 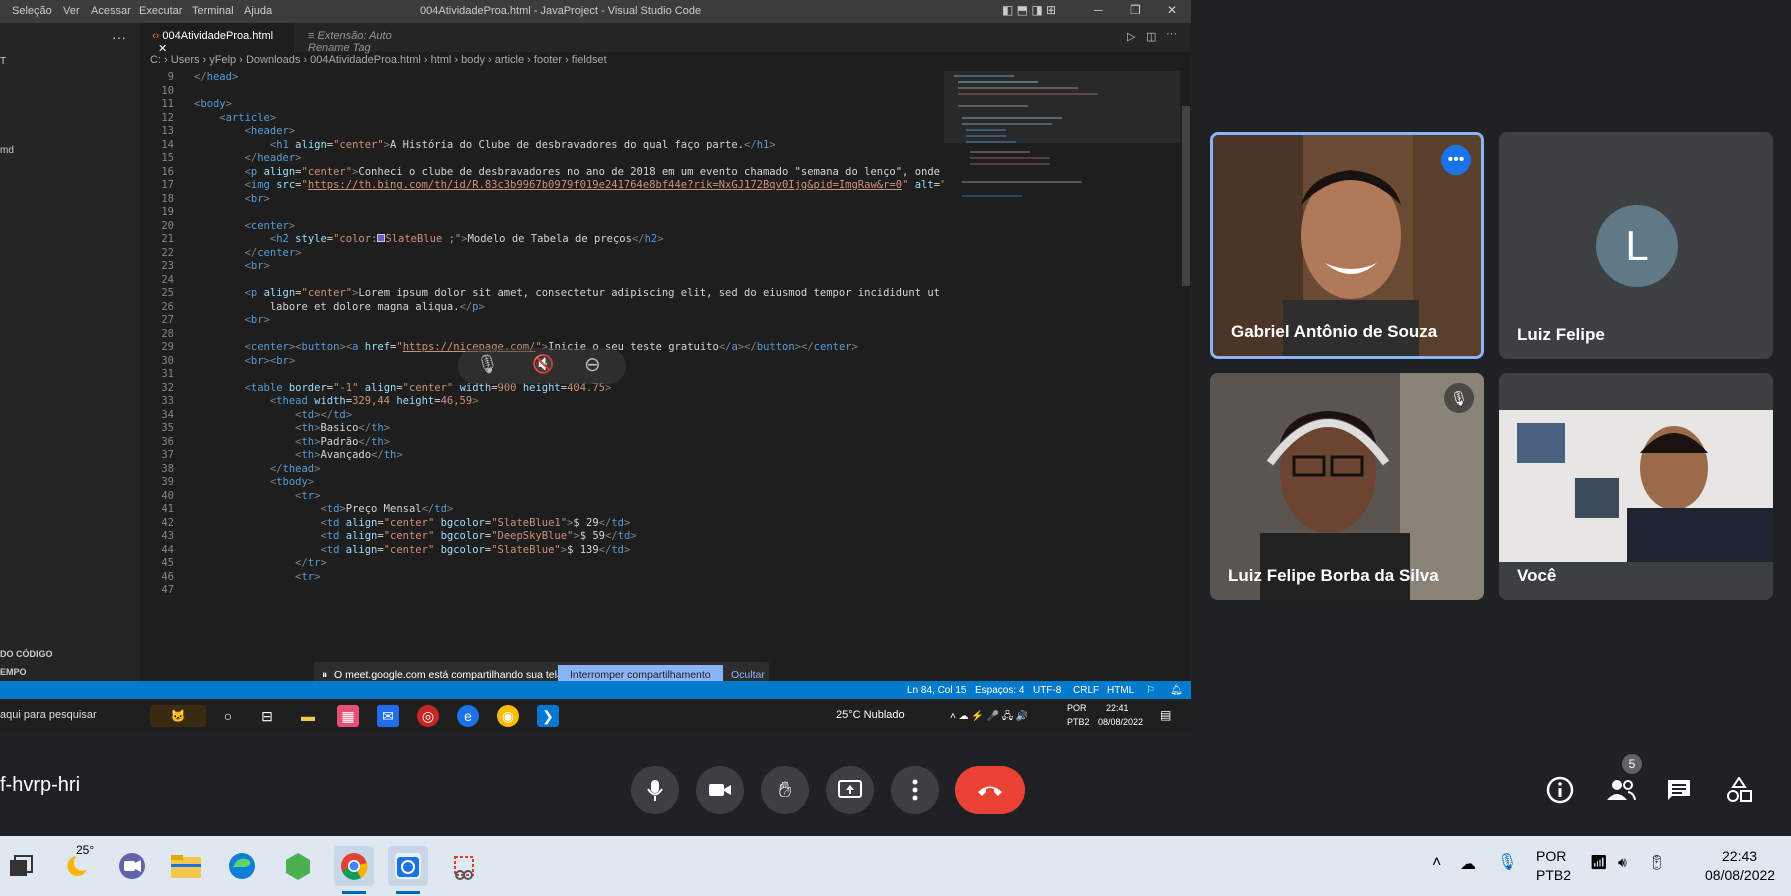 I want to click on taskbar-search: aqui para pesquisar, so click(x=48, y=715).